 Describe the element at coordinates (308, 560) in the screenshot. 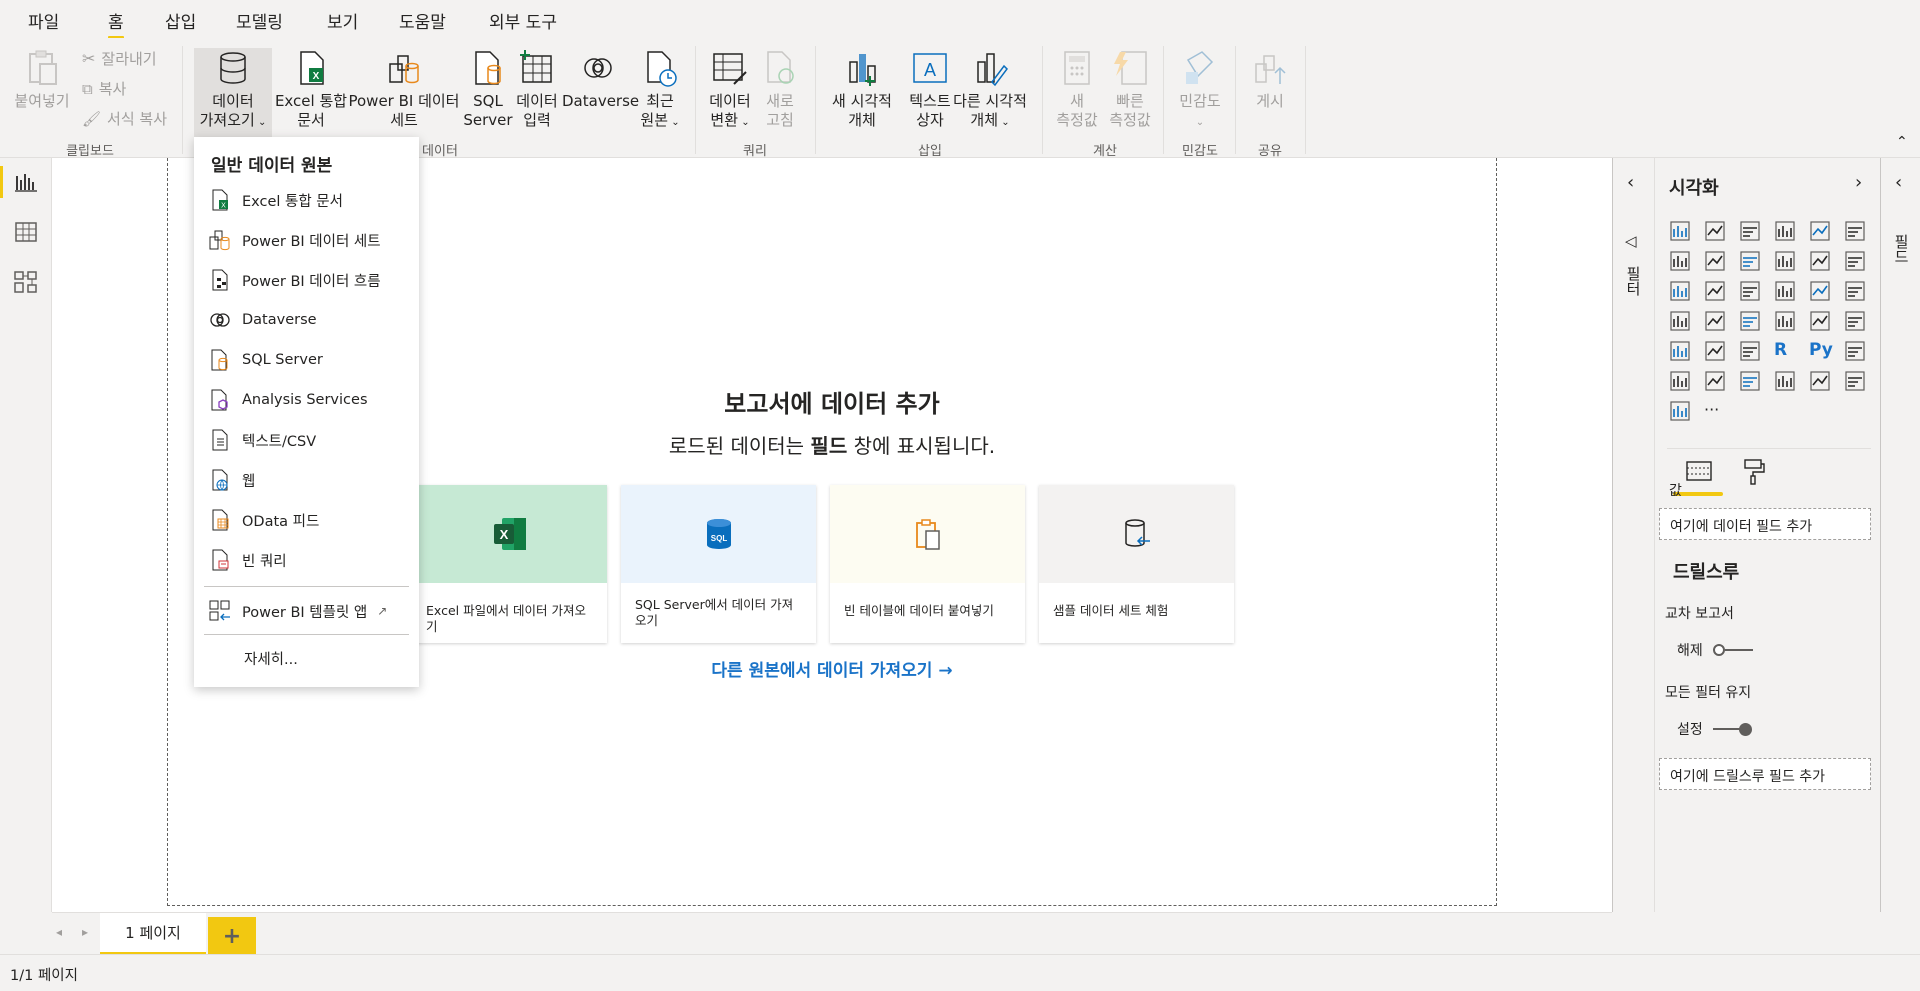

I see `dd-item-blank-query: 빈 쿼리` at that location.